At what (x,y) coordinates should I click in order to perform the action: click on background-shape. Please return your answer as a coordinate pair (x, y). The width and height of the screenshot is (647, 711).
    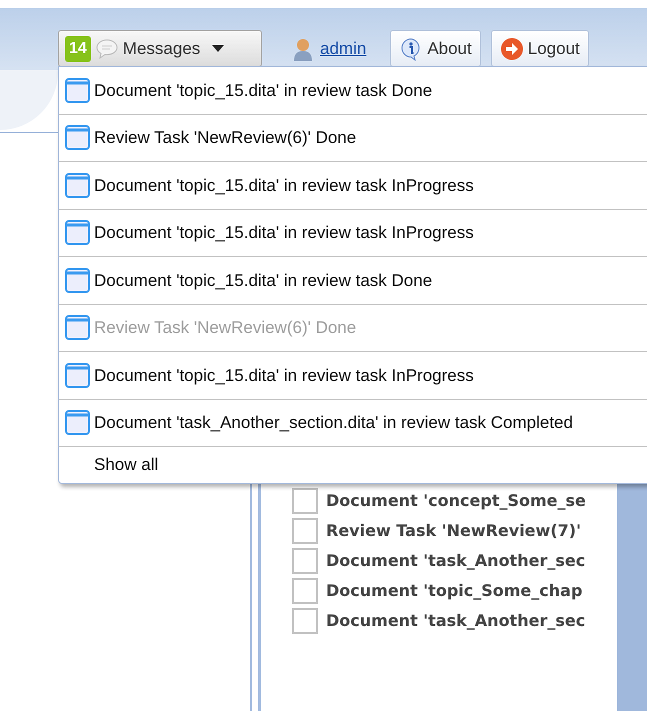
    Looking at the image, I should click on (29, 100).